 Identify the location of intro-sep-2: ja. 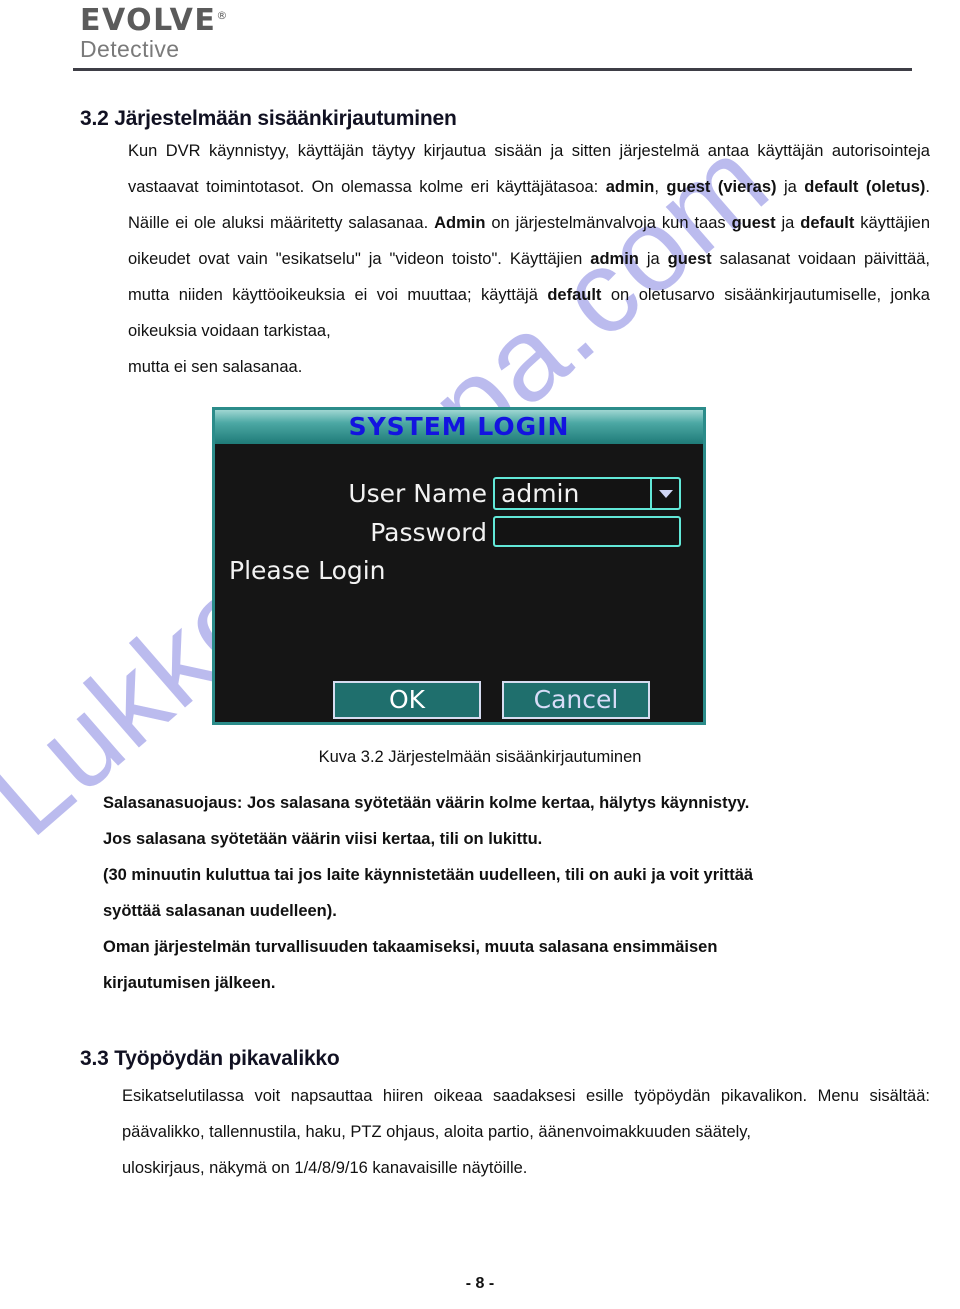
(790, 187).